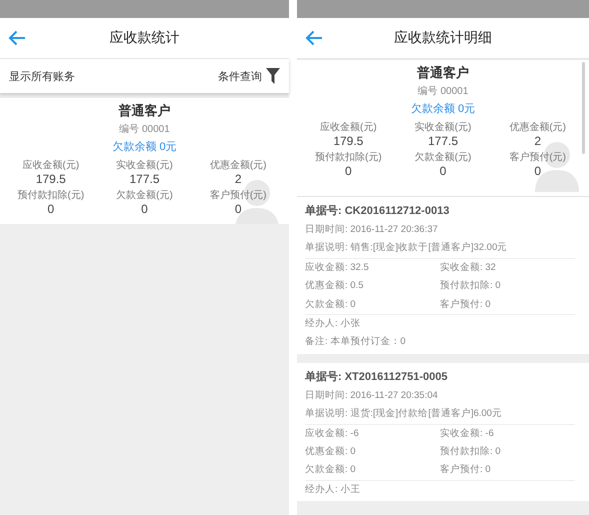 This screenshot has height=515, width=589. Describe the element at coordinates (440, 415) in the screenshot. I see `document-description: 单据说明: 退货:[现金]付款给[普通客户]6.00元` at that location.